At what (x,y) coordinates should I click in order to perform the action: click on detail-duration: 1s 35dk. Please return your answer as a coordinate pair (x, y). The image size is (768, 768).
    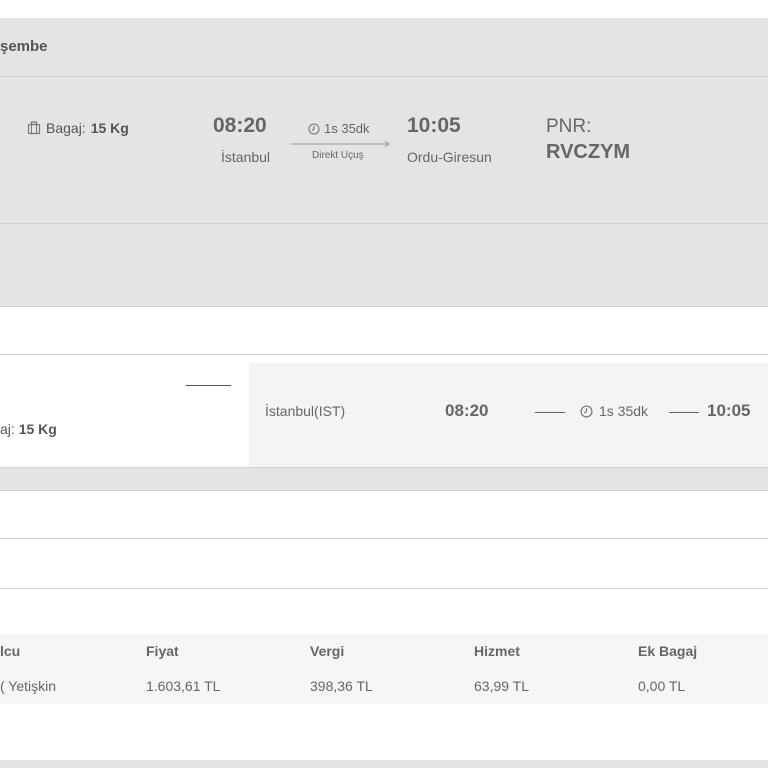
    Looking at the image, I should click on (614, 411).